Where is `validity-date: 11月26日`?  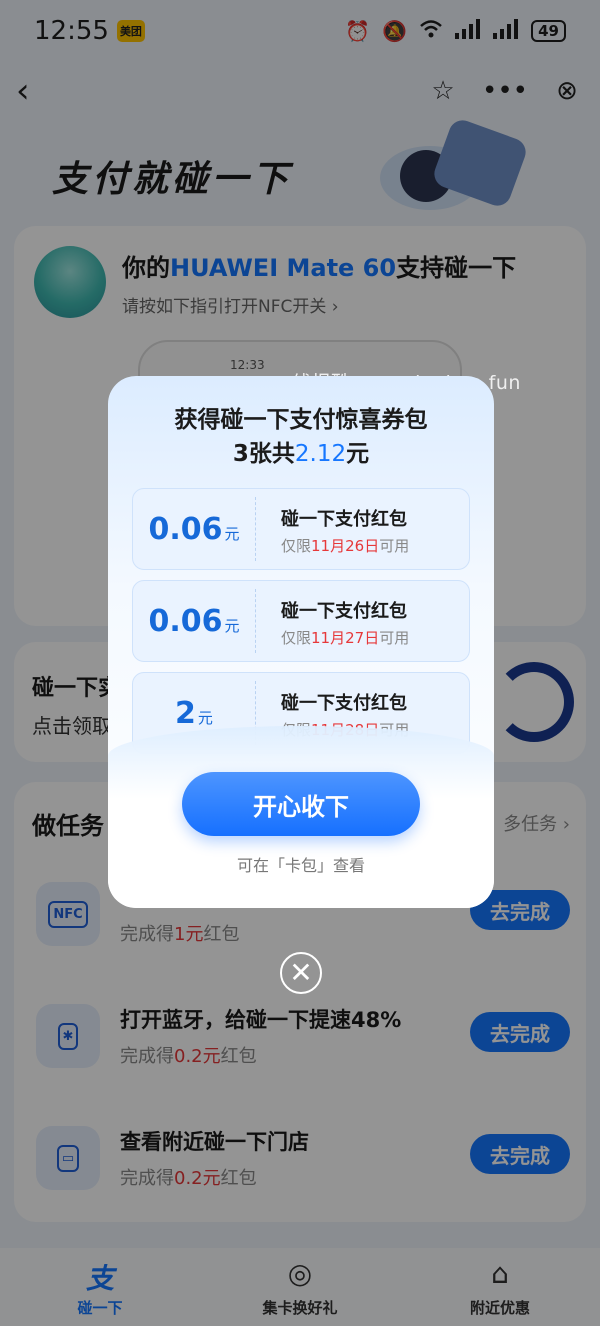
validity-date: 11月26日 is located at coordinates (345, 546).